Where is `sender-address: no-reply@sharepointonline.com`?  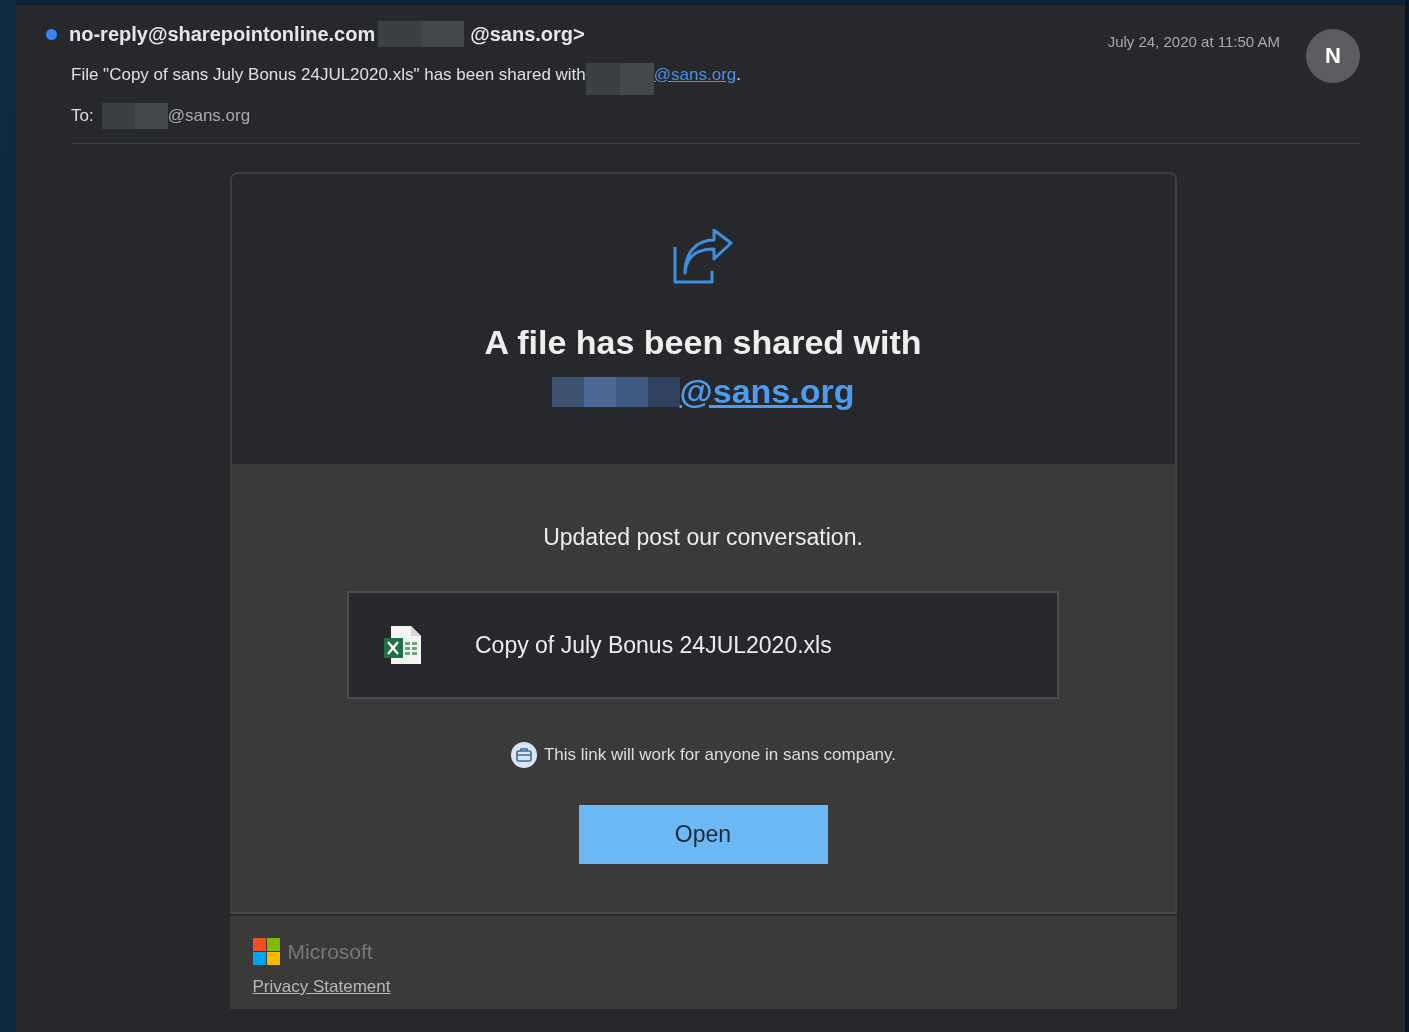 sender-address: no-reply@sharepointonline.com is located at coordinates (222, 34).